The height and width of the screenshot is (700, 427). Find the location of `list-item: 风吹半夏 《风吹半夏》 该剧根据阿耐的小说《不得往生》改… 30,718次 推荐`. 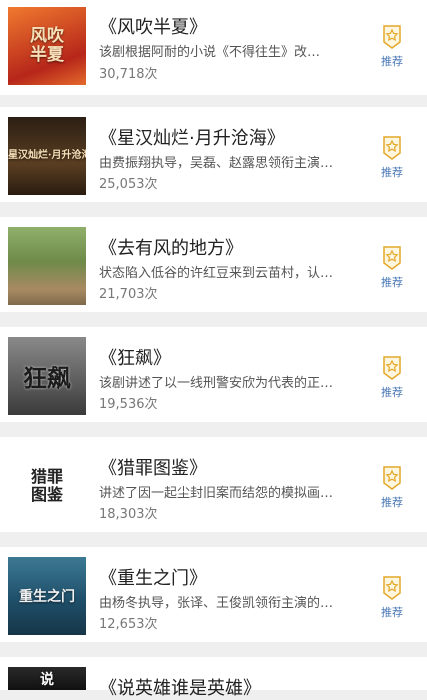

list-item: 风吹半夏 《风吹半夏》 该剧根据阿耐的小说《不得往生》改… 30,718次 推荐 is located at coordinates (213, 47).